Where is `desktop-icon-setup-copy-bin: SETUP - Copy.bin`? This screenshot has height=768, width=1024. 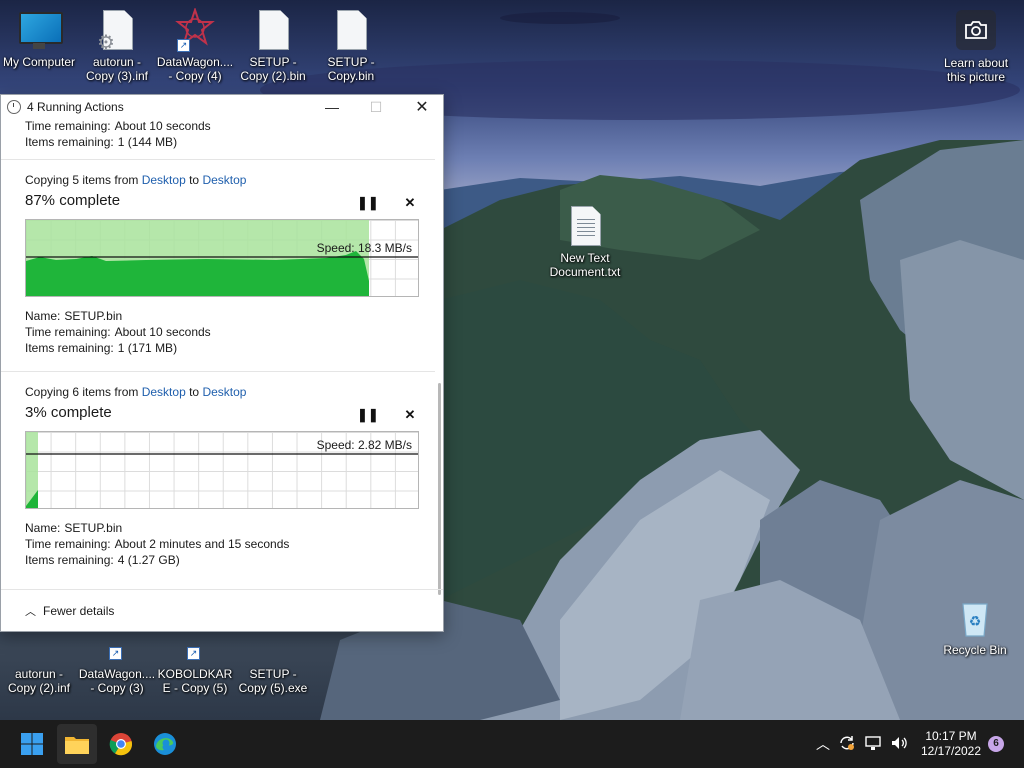
desktop-icon-setup-copy-bin: SETUP - Copy.bin is located at coordinates (351, 45).